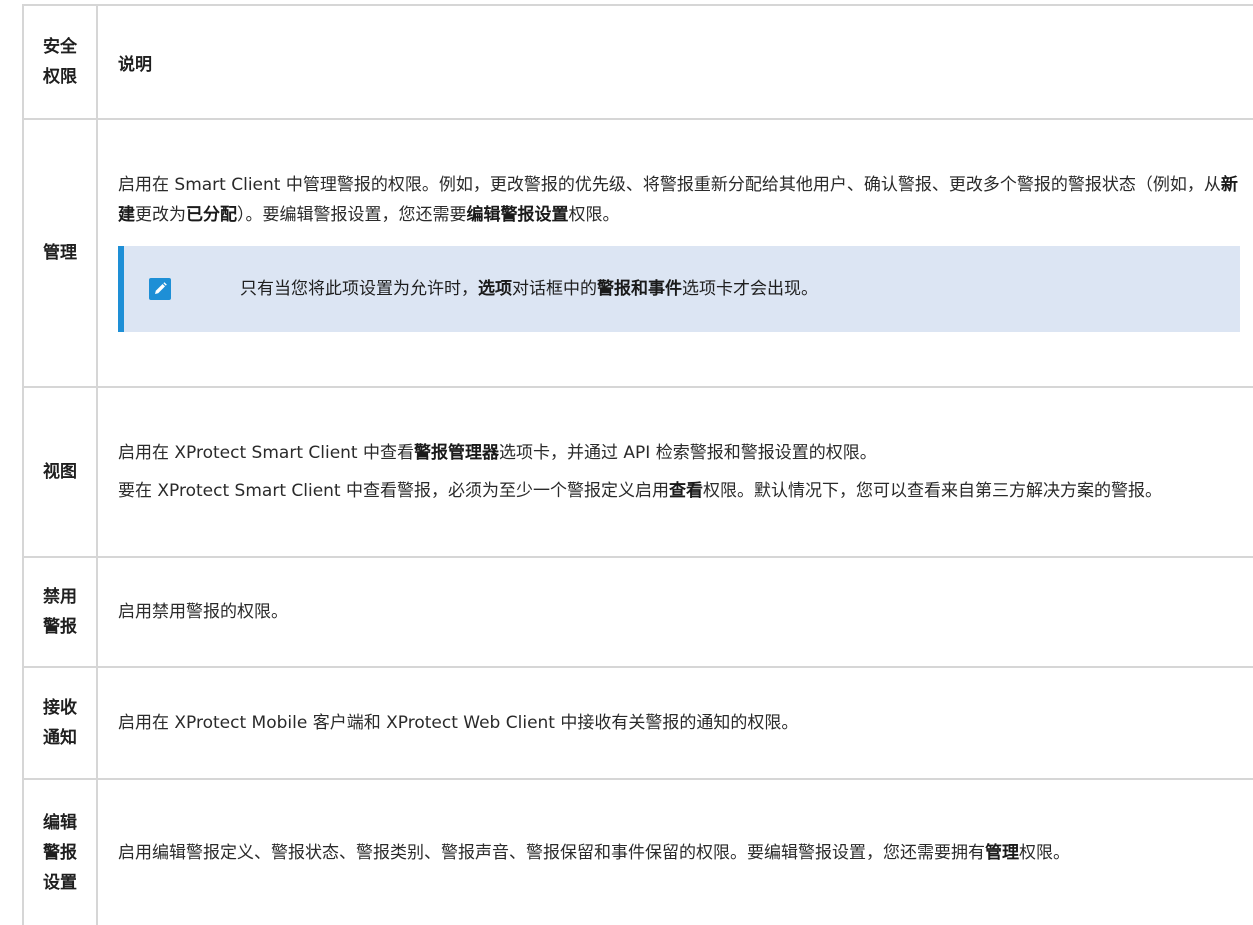 Image resolution: width=1253 pixels, height=925 pixels. What do you see at coordinates (203, 612) in the screenshot?
I see `description-text: 启用禁用警报的权限。` at bounding box center [203, 612].